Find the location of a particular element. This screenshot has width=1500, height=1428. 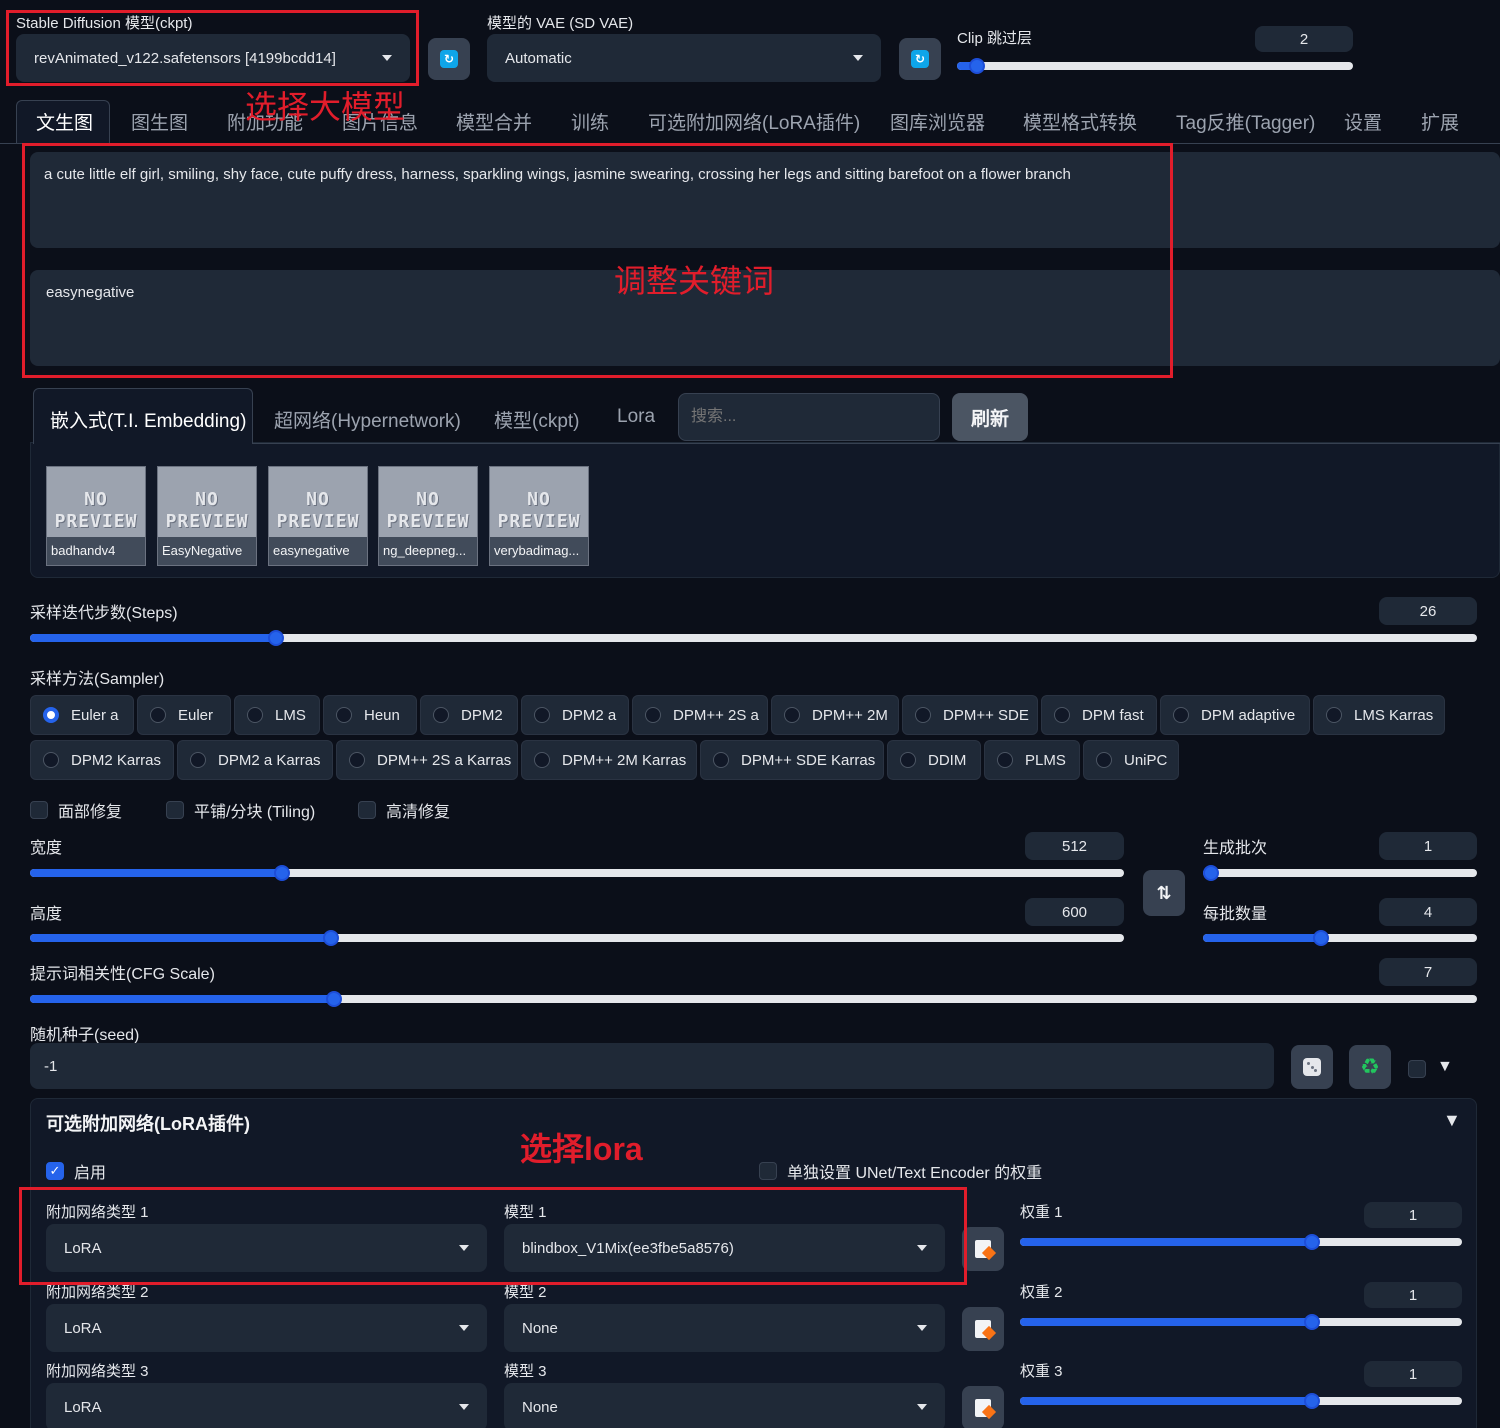

ckpt-refresh-button: ↻ is located at coordinates (449, 59).